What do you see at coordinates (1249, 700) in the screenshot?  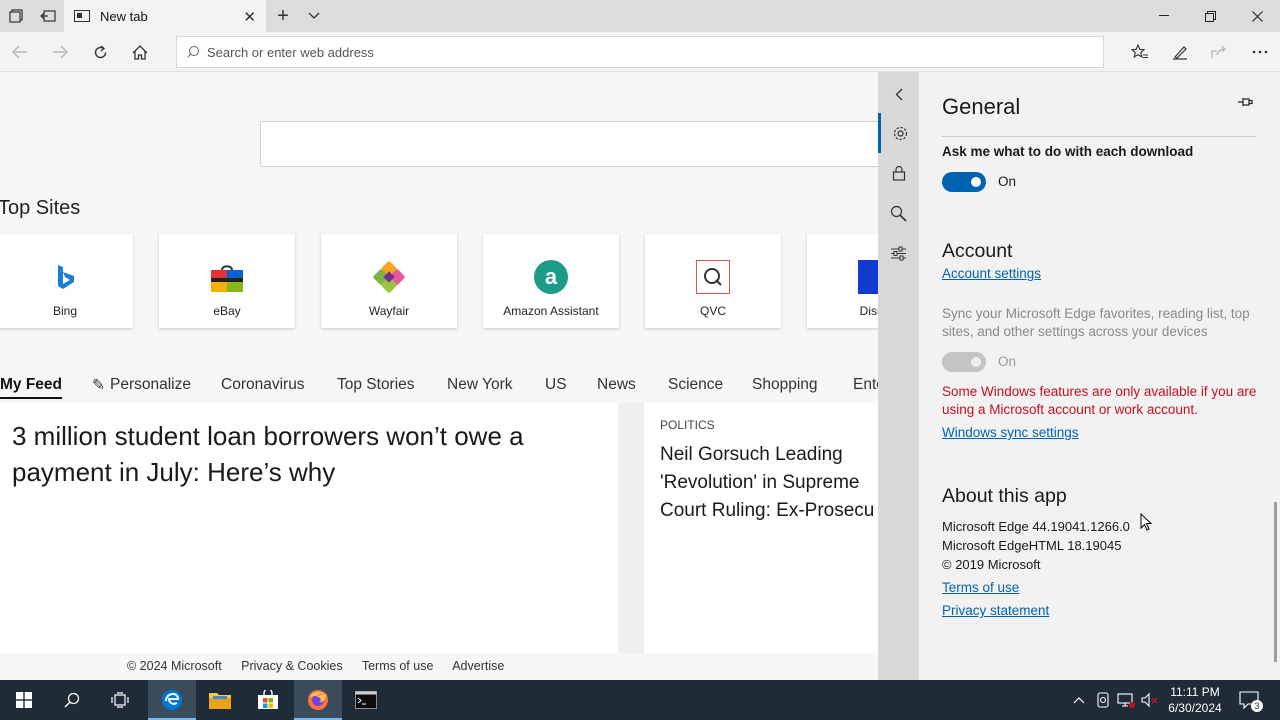 I see `notification-center-icon: 3` at bounding box center [1249, 700].